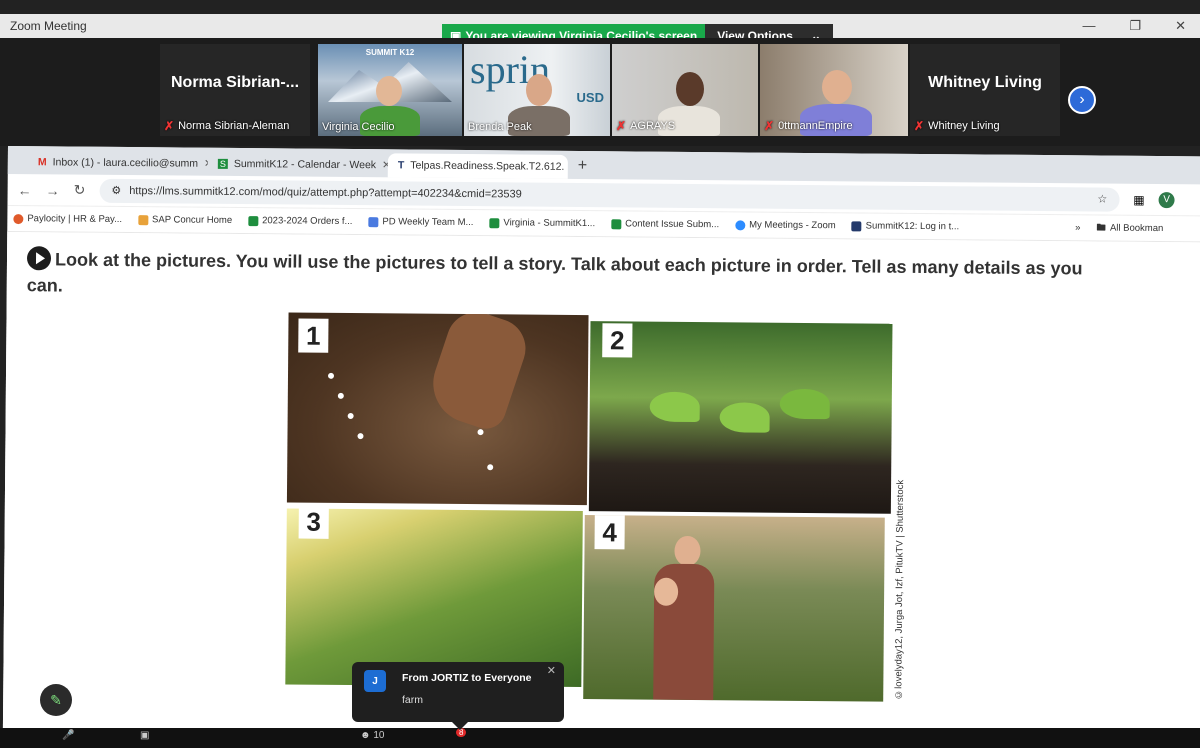 This screenshot has width=1200, height=748. What do you see at coordinates (1166, 199) in the screenshot?
I see `profile-avatar: V` at bounding box center [1166, 199].